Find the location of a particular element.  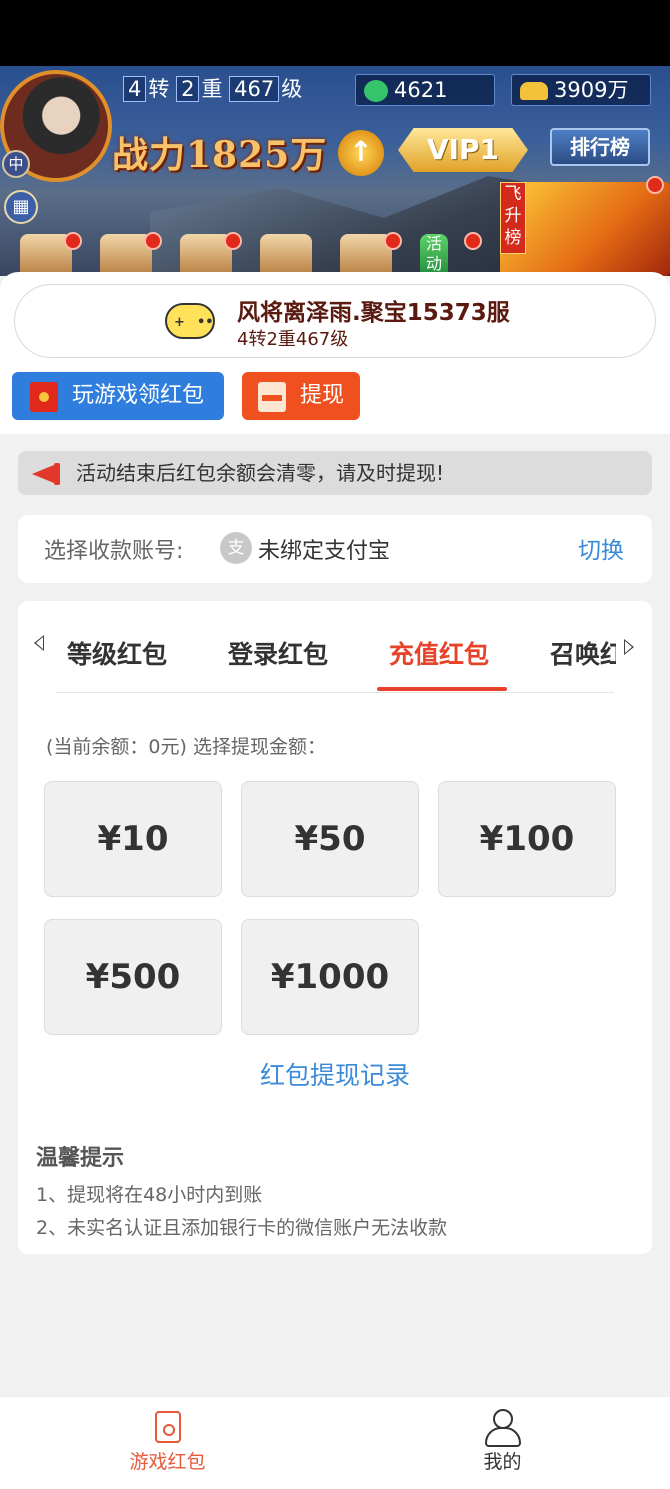

red-envelope-icon is located at coordinates (44, 397).